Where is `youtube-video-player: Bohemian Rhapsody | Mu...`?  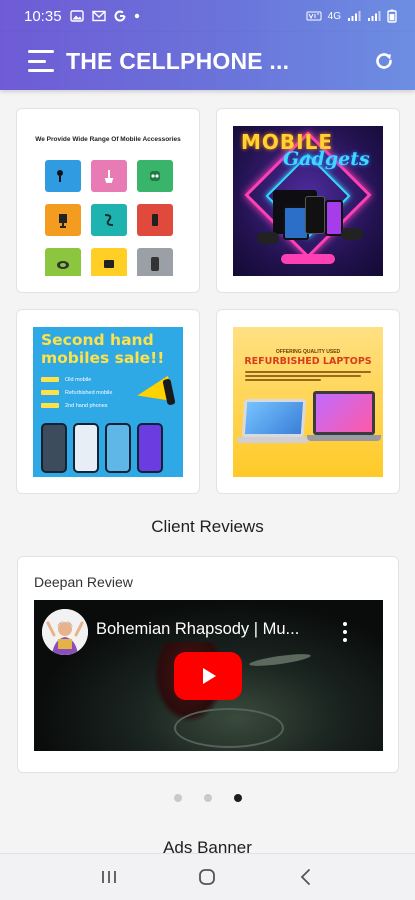 youtube-video-player: Bohemian Rhapsody | Mu... is located at coordinates (208, 675).